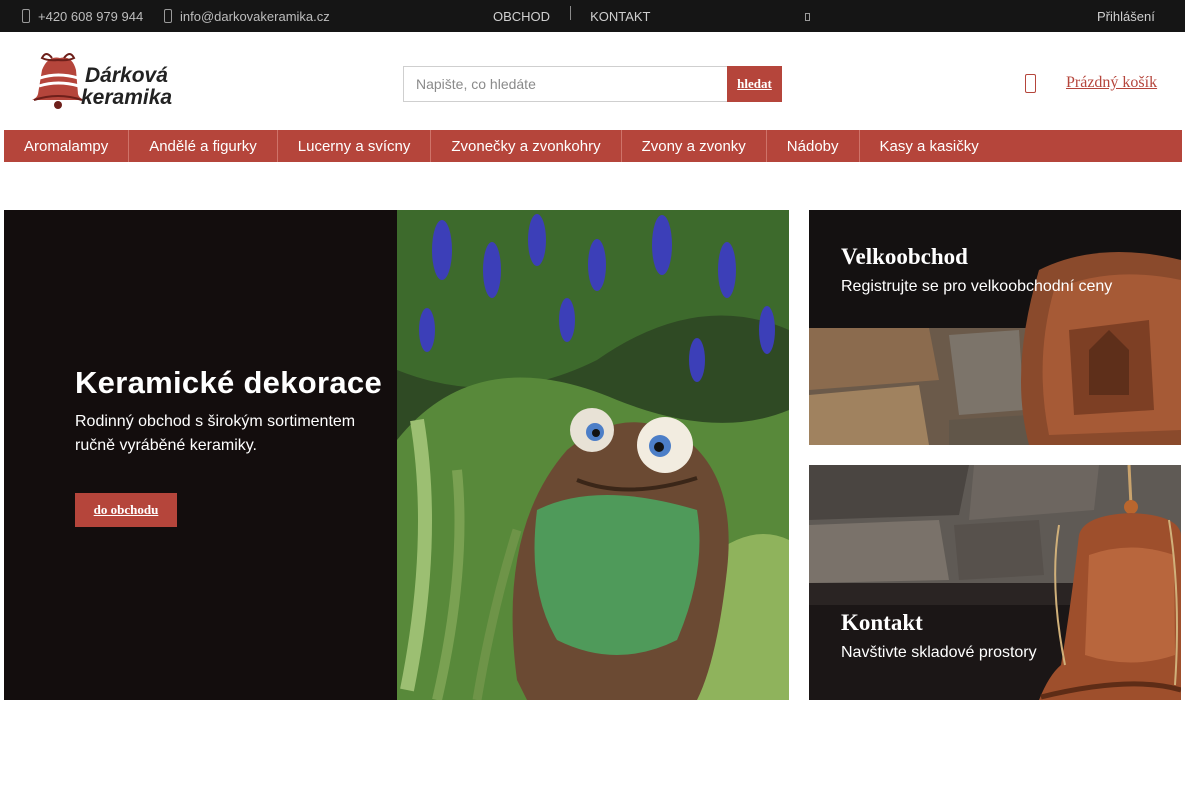  What do you see at coordinates (526, 146) in the screenshot?
I see `category-zvonecky-a-zvonkohry: Zvonečky a zvonkohry` at bounding box center [526, 146].